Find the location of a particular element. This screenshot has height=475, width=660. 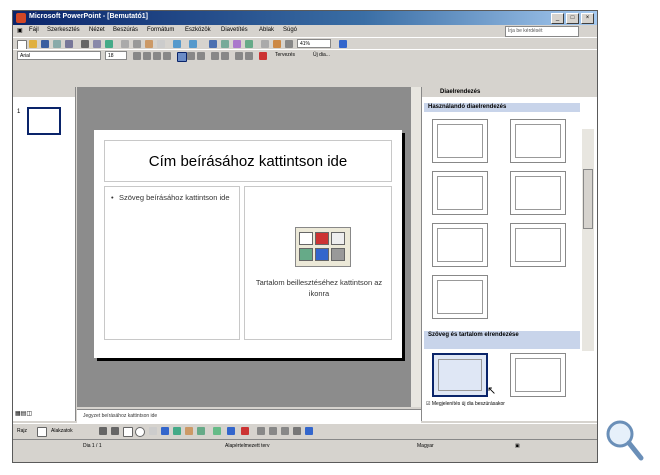

underline-icon is located at coordinates (157, 56).